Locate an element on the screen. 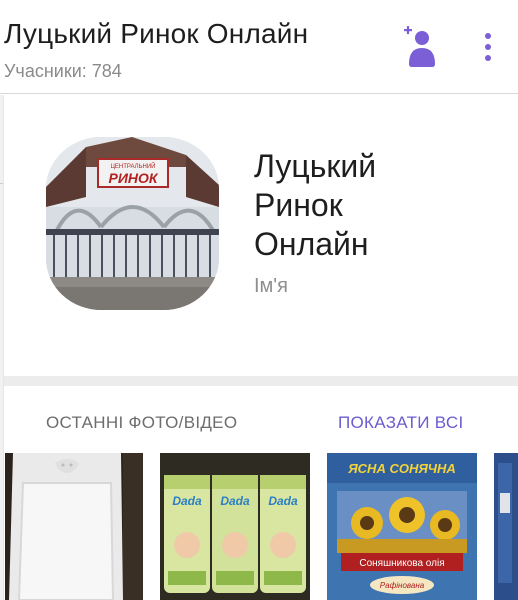  group-title: Луцький Ринок Онлайн is located at coordinates (156, 34).